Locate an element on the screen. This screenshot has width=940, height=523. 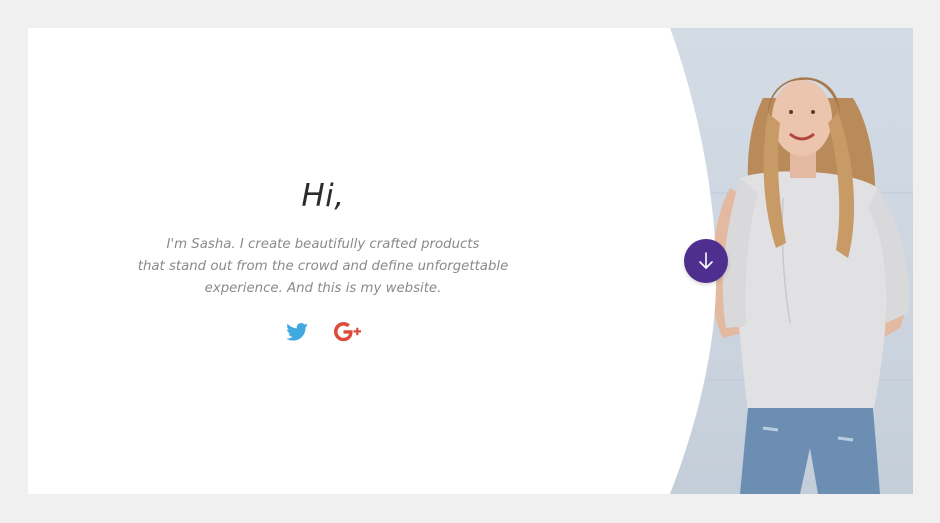
greeting-heading: Hi, is located at coordinates (323, 196).